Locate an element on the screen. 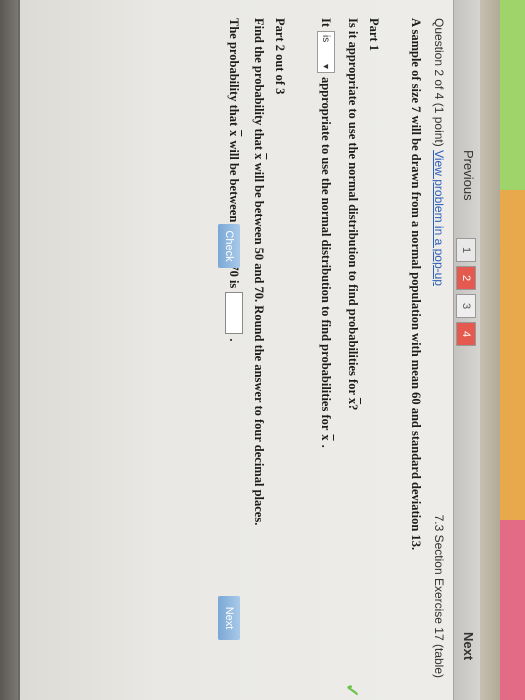 The image size is (525, 700). part1-title: Part 1 is located at coordinates (374, 34).